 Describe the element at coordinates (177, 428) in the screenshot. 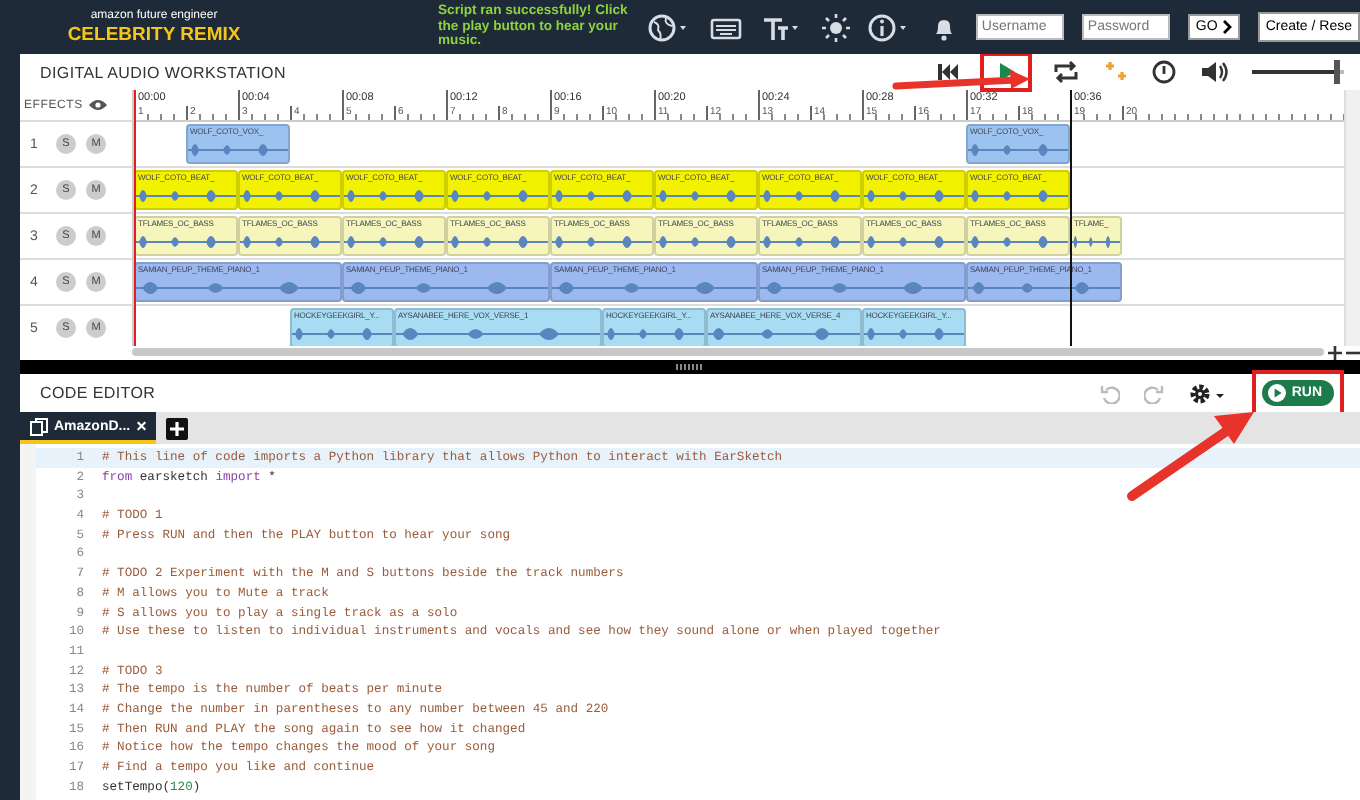

I see `add-tab-icon` at that location.